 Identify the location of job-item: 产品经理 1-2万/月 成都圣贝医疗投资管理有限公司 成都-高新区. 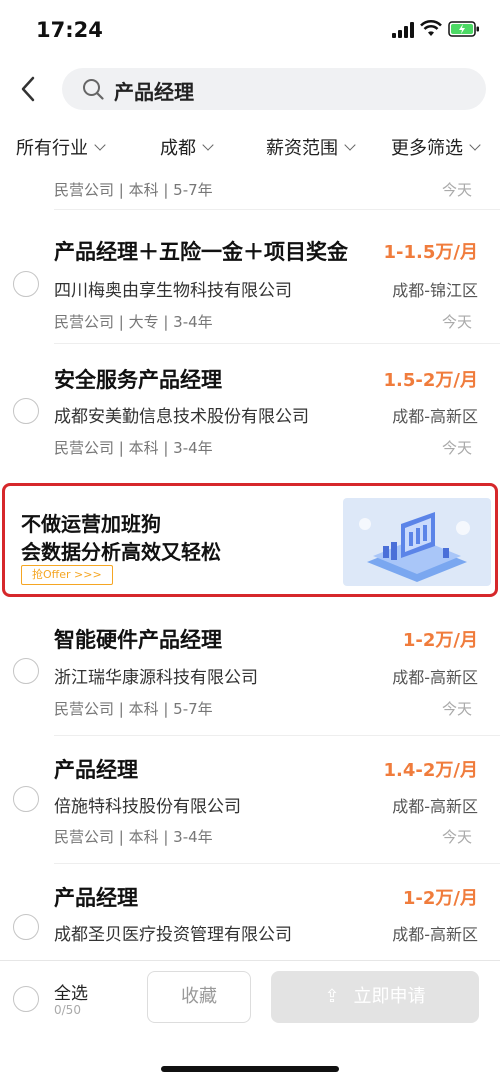
(250, 912).